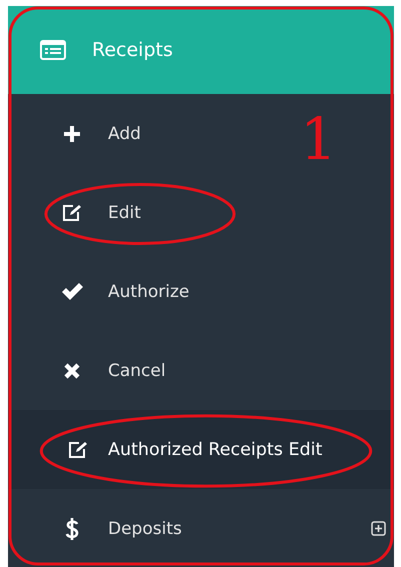 This screenshot has height=567, width=401. What do you see at coordinates (378, 528) in the screenshot?
I see `expand-icon` at bounding box center [378, 528].